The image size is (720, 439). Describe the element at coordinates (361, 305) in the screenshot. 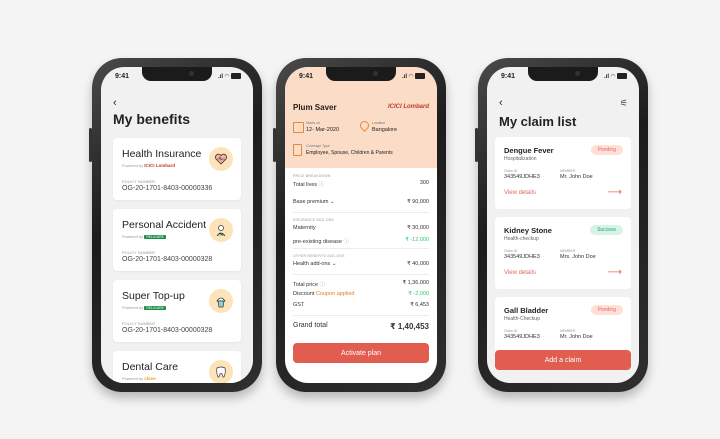

I see `row-gst: GST ₹ 6,453` at that location.